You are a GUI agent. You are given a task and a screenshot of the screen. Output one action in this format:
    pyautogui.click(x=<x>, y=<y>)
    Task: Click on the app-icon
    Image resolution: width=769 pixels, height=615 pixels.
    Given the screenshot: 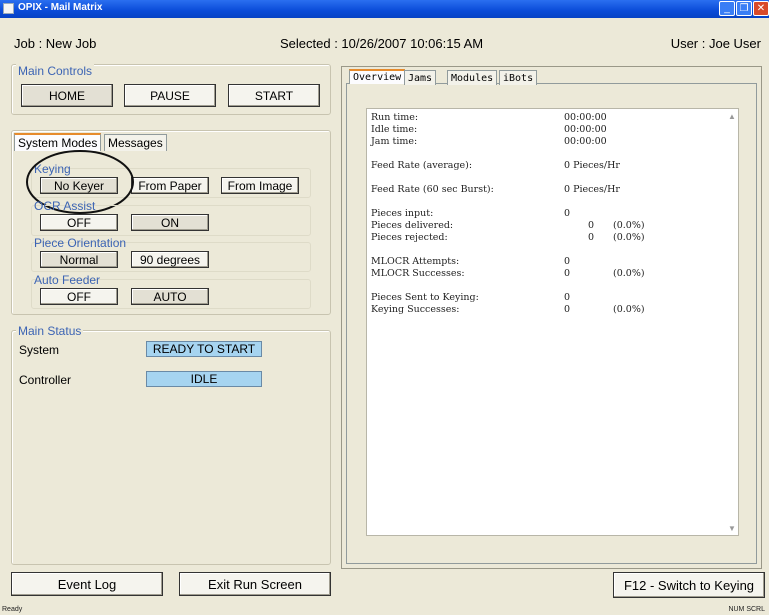 What is the action you would take?
    pyautogui.click(x=8, y=8)
    